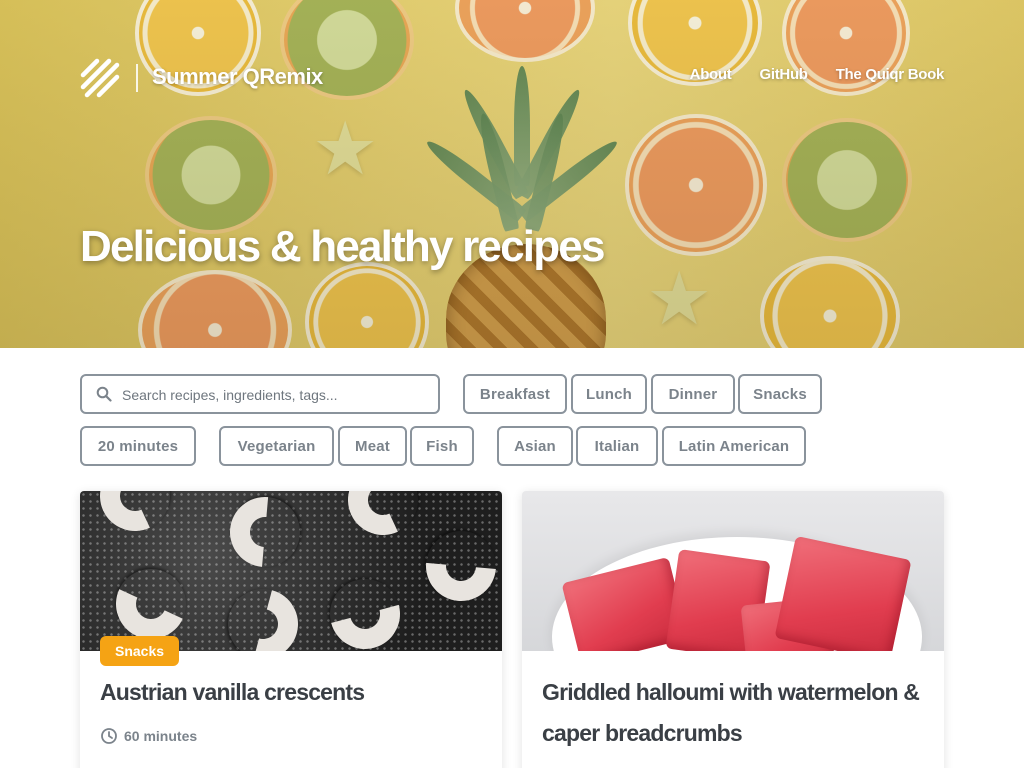  I want to click on search-box, so click(260, 394).